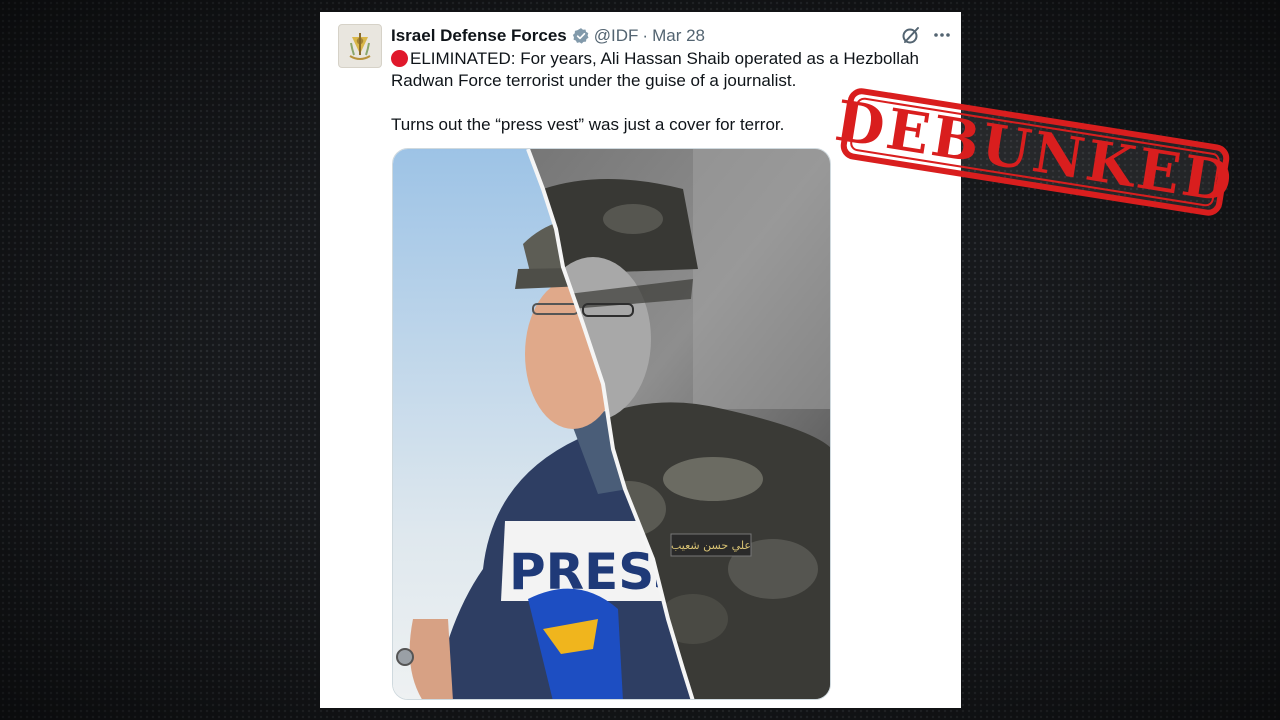 Image resolution: width=1280 pixels, height=720 pixels. What do you see at coordinates (616, 36) in the screenshot?
I see `author-handle: @IDF` at bounding box center [616, 36].